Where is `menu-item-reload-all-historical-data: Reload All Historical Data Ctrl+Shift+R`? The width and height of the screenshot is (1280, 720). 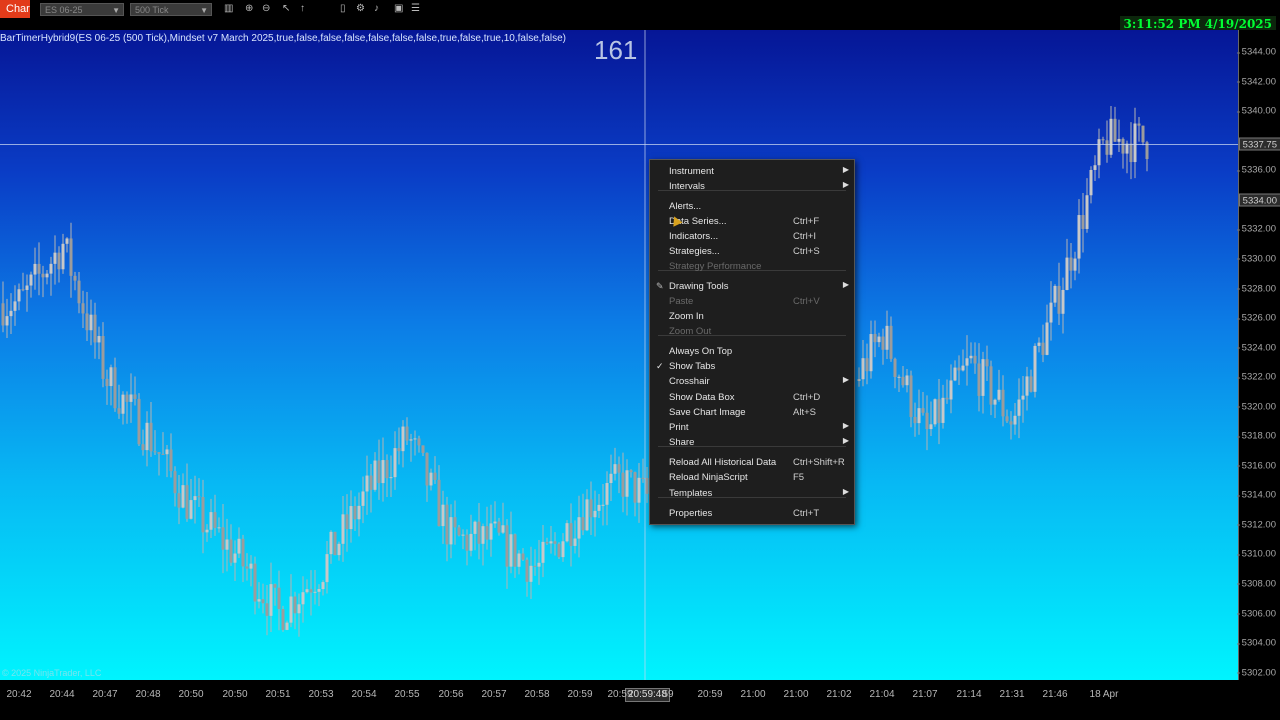 menu-item-reload-all-historical-data: Reload All Historical Data Ctrl+Shift+R is located at coordinates (752, 463).